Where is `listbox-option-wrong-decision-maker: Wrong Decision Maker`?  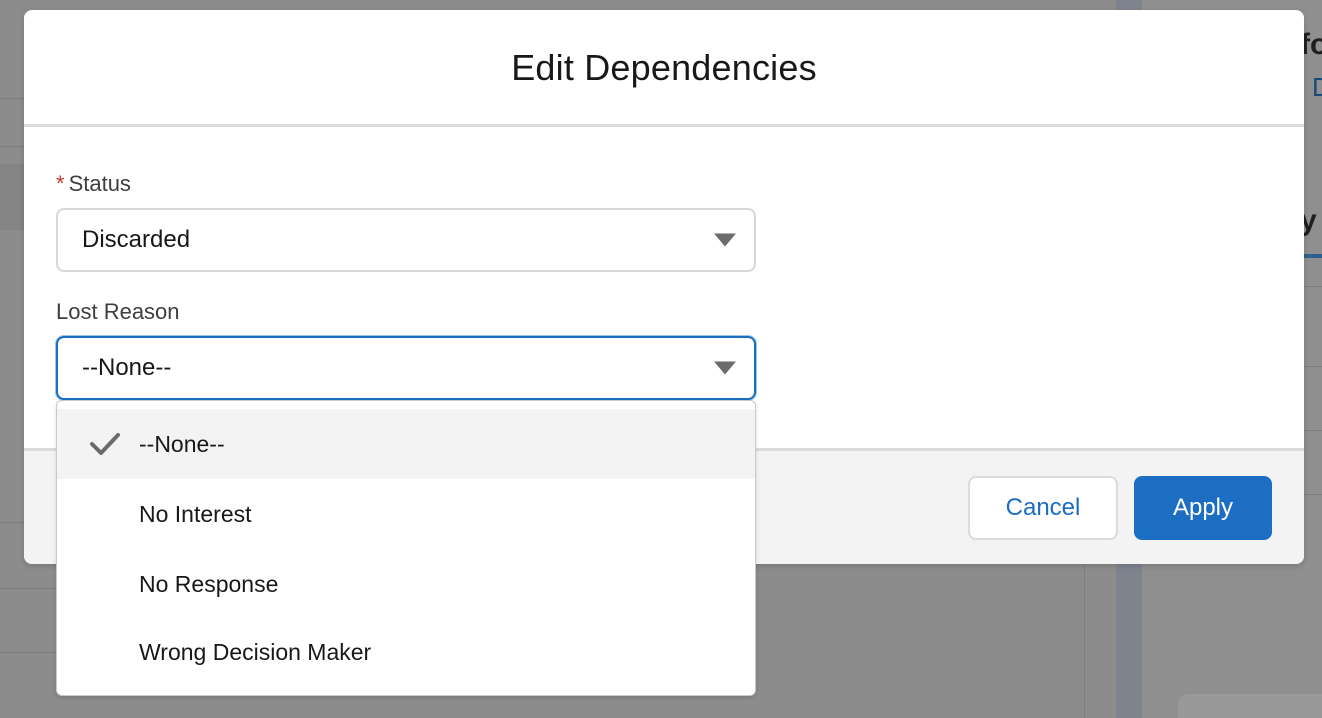 listbox-option-wrong-decision-maker: Wrong Decision Maker is located at coordinates (406, 652).